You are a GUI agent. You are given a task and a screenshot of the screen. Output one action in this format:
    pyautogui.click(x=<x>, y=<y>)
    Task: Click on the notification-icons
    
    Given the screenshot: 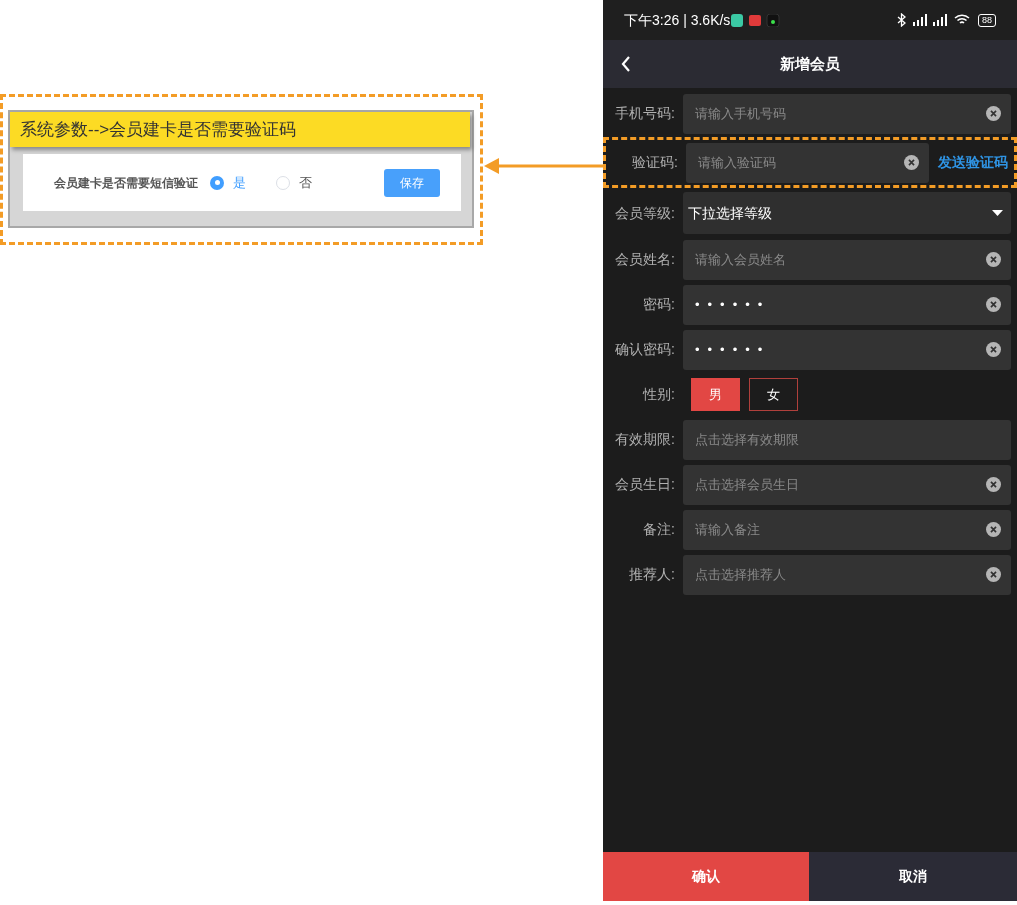 What is the action you would take?
    pyautogui.click(x=756, y=20)
    